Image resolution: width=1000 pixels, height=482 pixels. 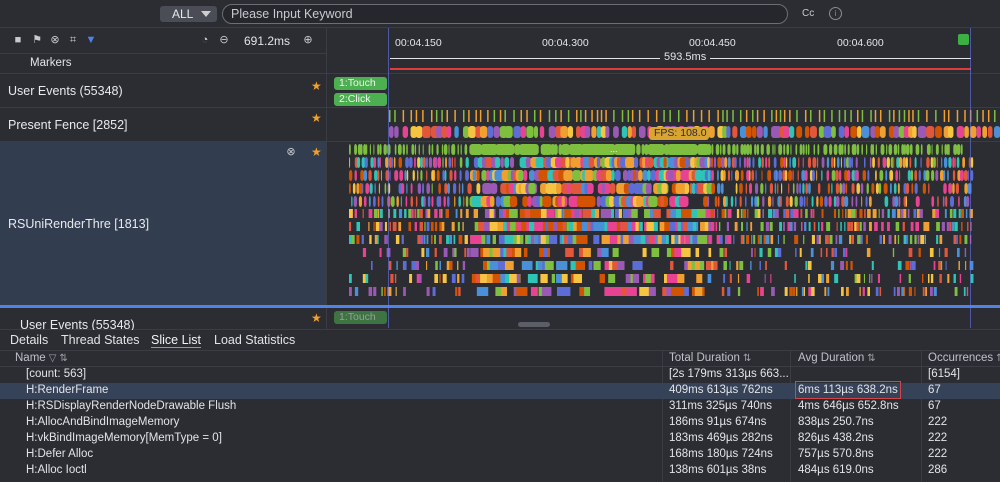 What do you see at coordinates (254, 340) in the screenshot?
I see `tab-load-statistics: Load Statistics` at bounding box center [254, 340].